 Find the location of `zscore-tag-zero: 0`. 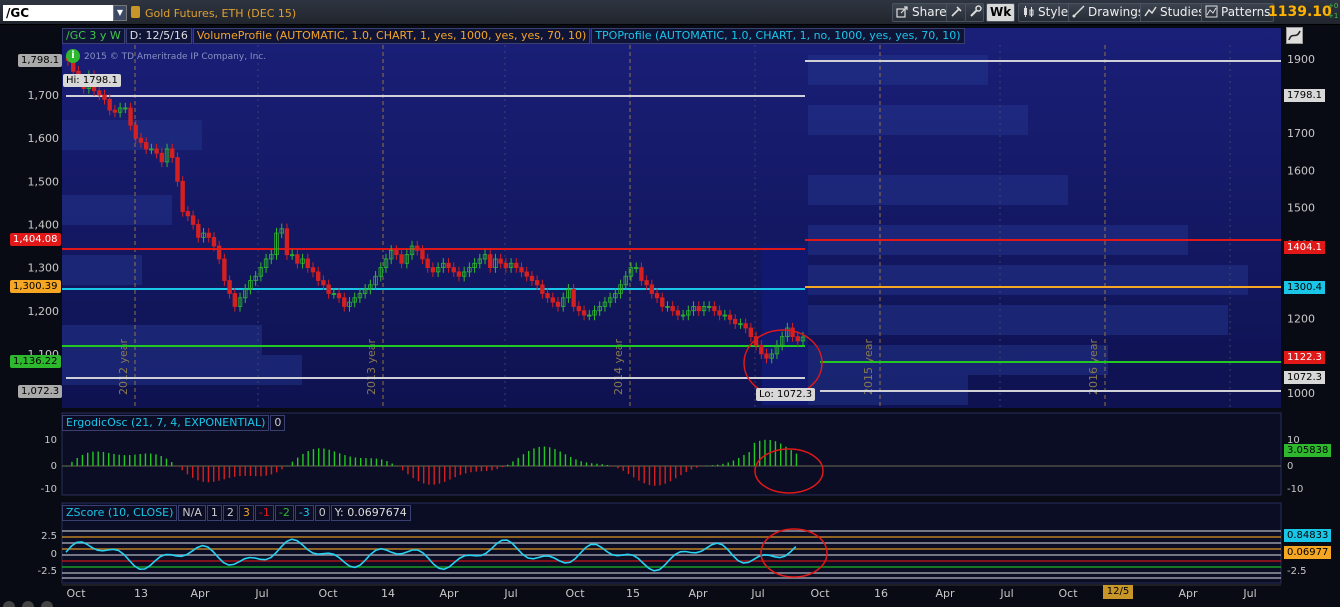

zscore-tag-zero: 0 is located at coordinates (322, 513).